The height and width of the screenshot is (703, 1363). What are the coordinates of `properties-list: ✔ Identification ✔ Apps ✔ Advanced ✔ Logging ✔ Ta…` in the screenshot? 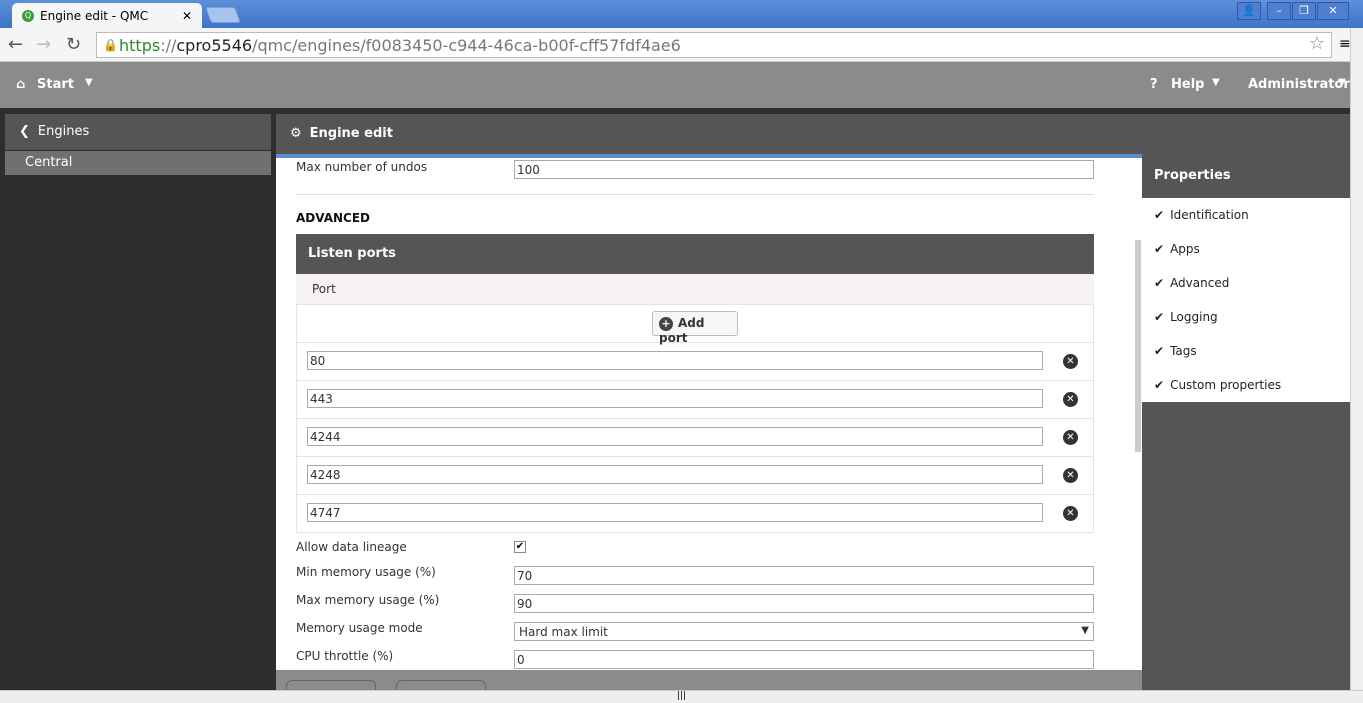 It's located at (1246, 300).